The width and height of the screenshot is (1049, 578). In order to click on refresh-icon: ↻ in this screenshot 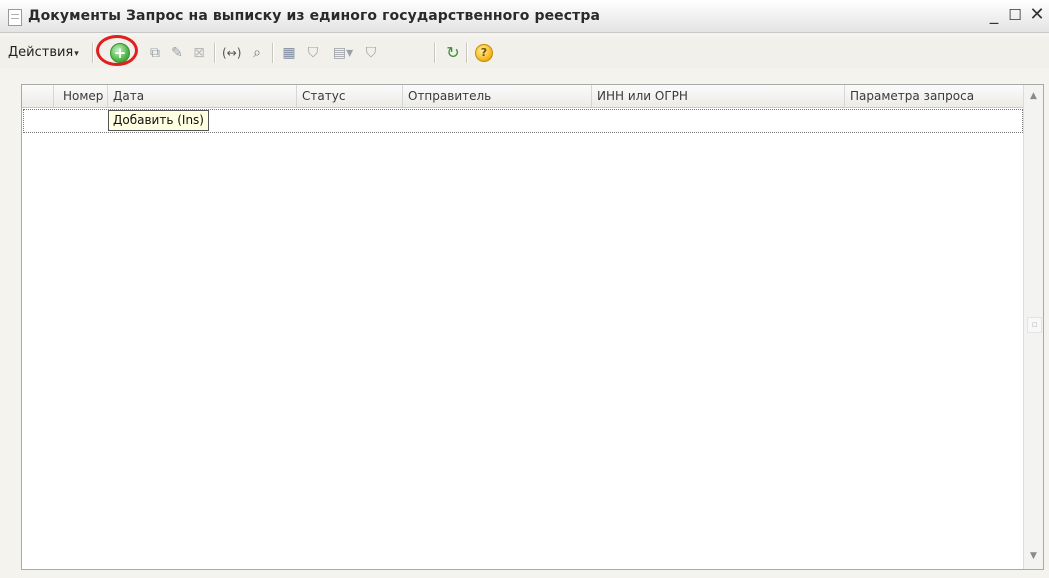, I will do `click(453, 53)`.